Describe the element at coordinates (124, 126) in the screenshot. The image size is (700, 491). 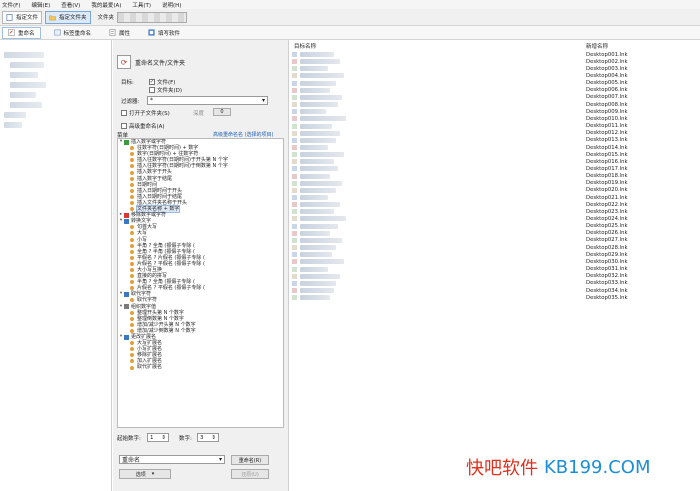
I see `advanced-rename-checkbox` at that location.